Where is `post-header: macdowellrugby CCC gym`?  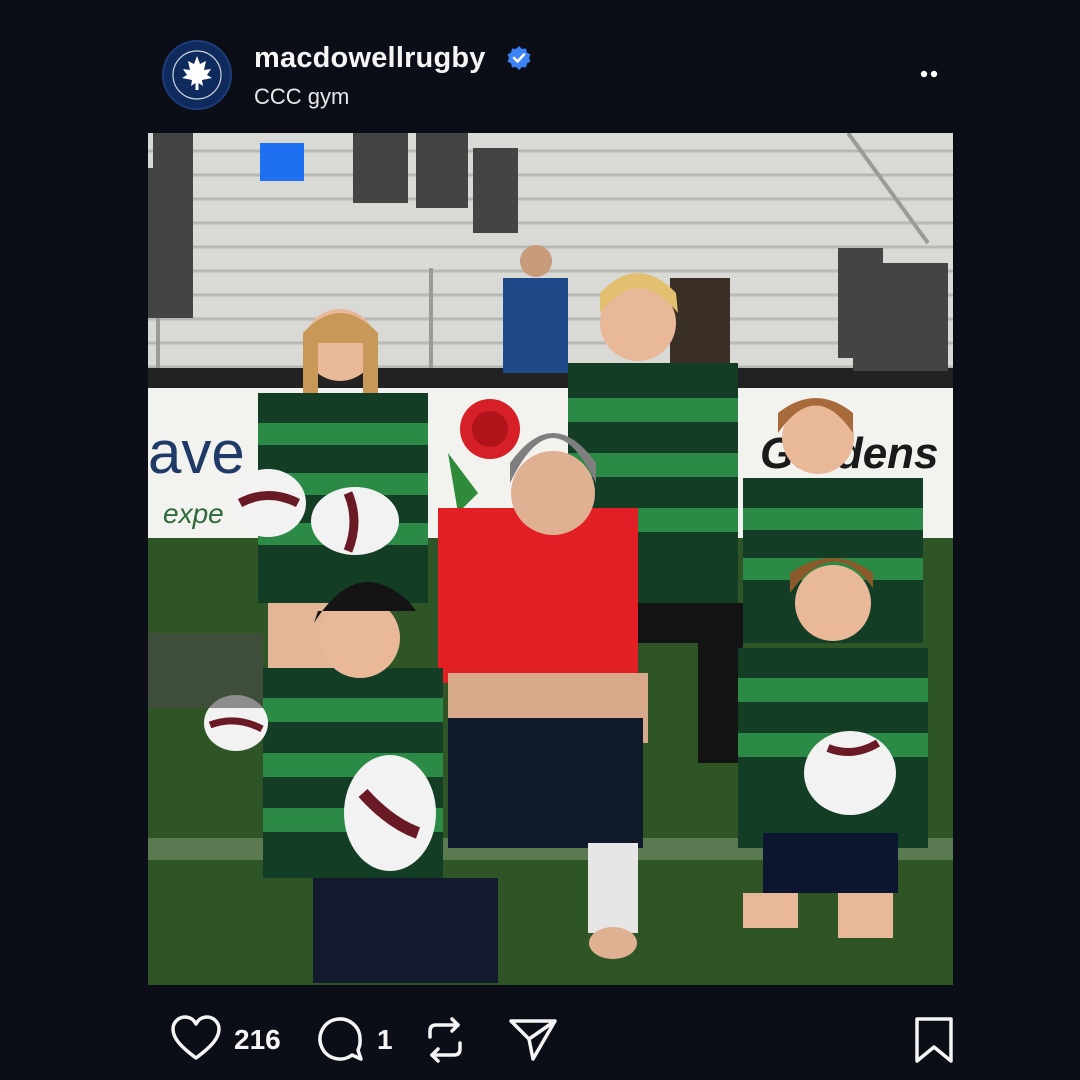 post-header: macdowellrugby CCC gym is located at coordinates (557, 76).